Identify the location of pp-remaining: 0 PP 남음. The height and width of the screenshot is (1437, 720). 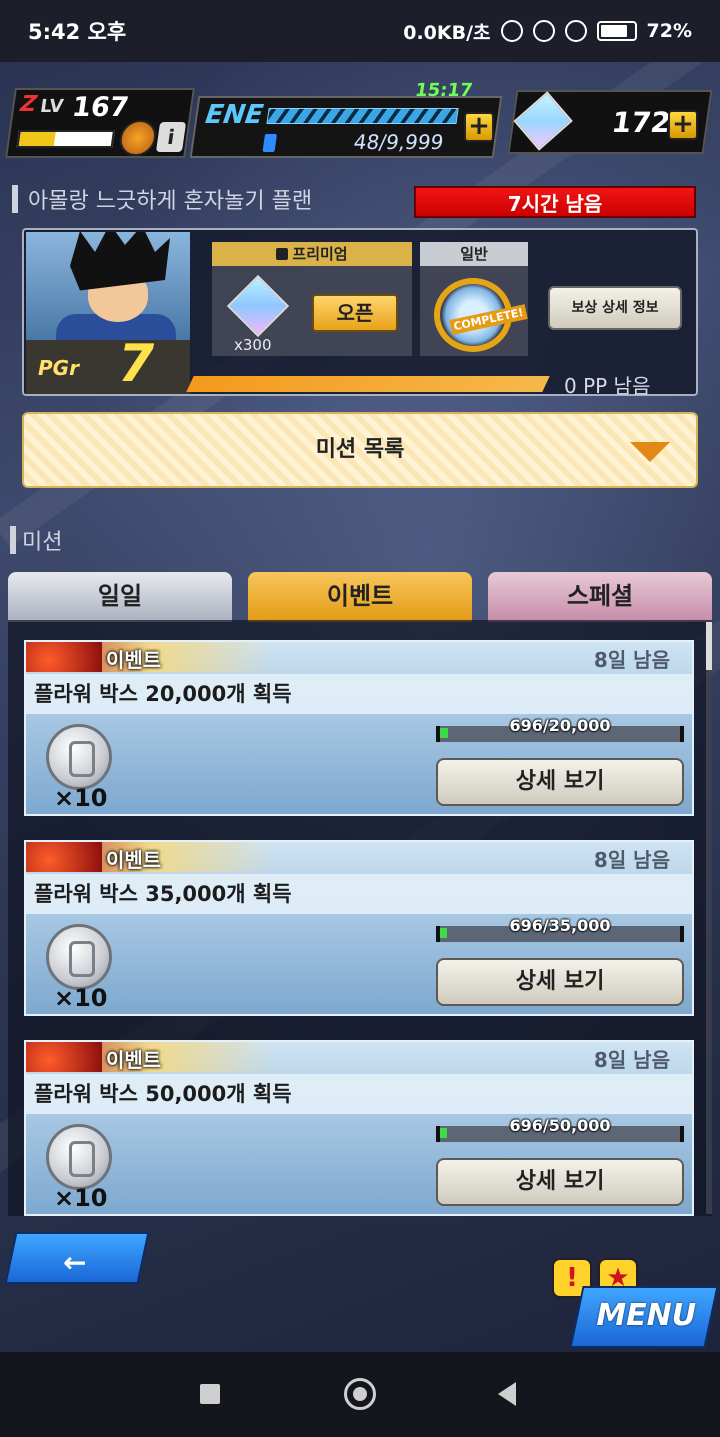
(607, 386).